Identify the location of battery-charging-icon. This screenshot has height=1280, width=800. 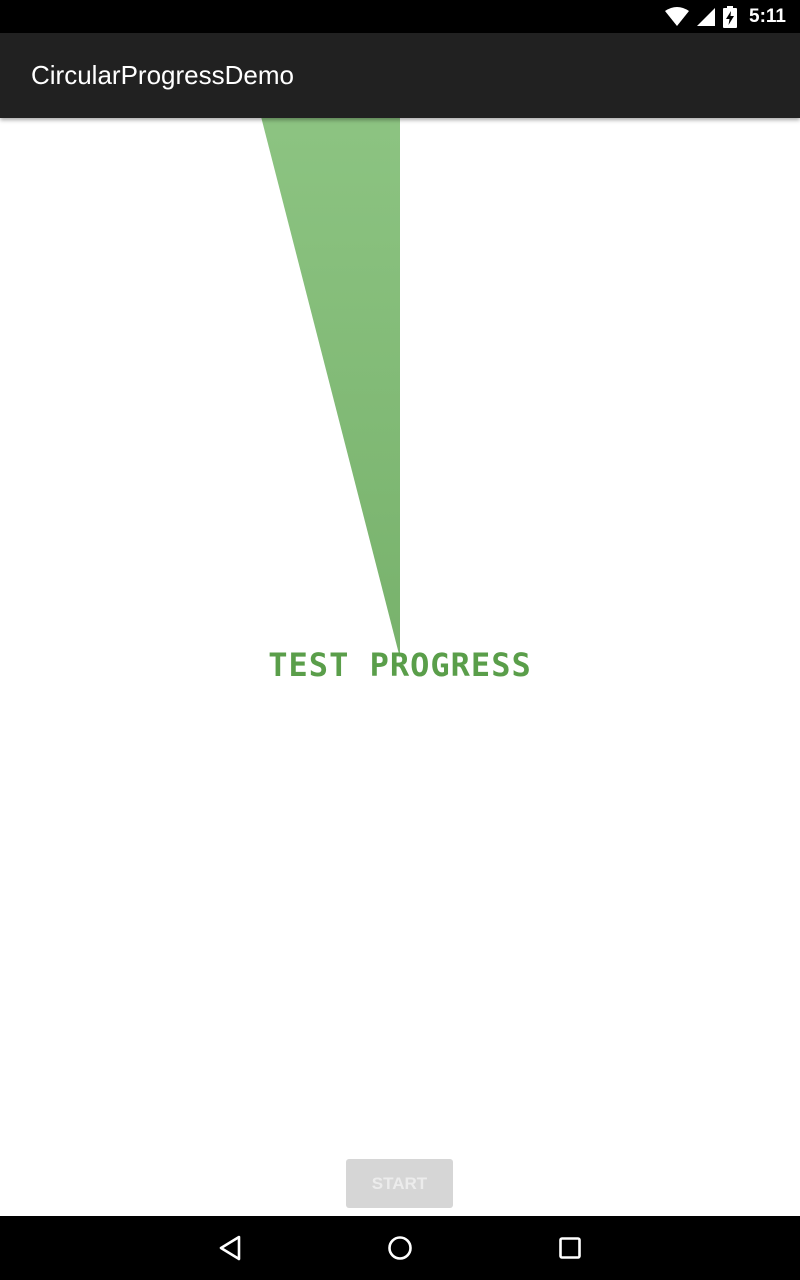
(730, 16).